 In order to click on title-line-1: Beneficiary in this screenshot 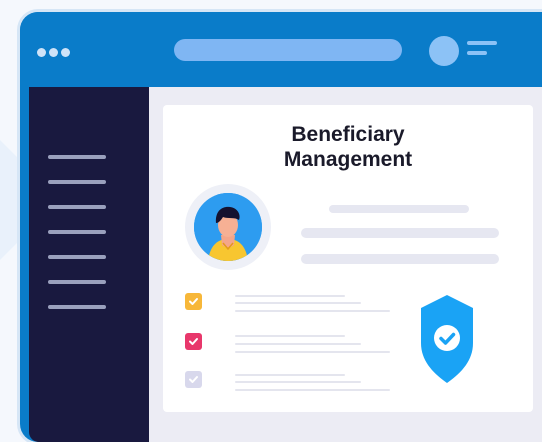, I will do `click(348, 134)`.